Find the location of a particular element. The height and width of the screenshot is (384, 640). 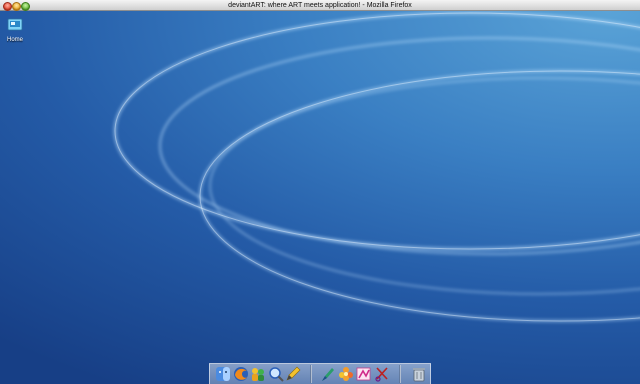

desktop-icon-home: Home is located at coordinates (15, 30).